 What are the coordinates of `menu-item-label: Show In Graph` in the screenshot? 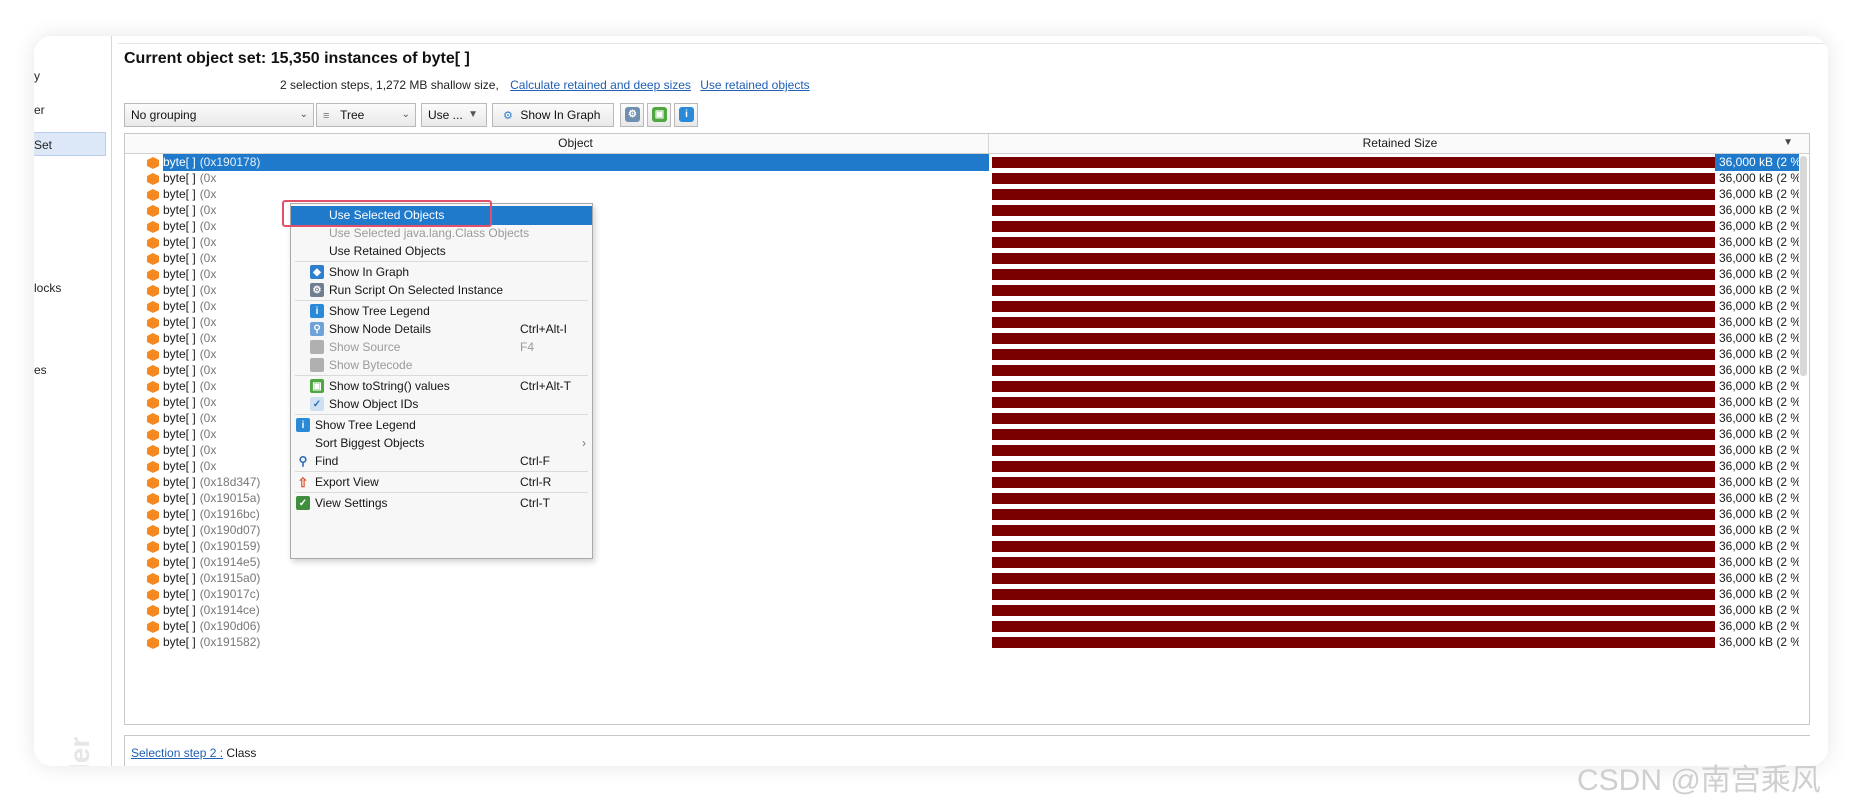 It's located at (369, 272).